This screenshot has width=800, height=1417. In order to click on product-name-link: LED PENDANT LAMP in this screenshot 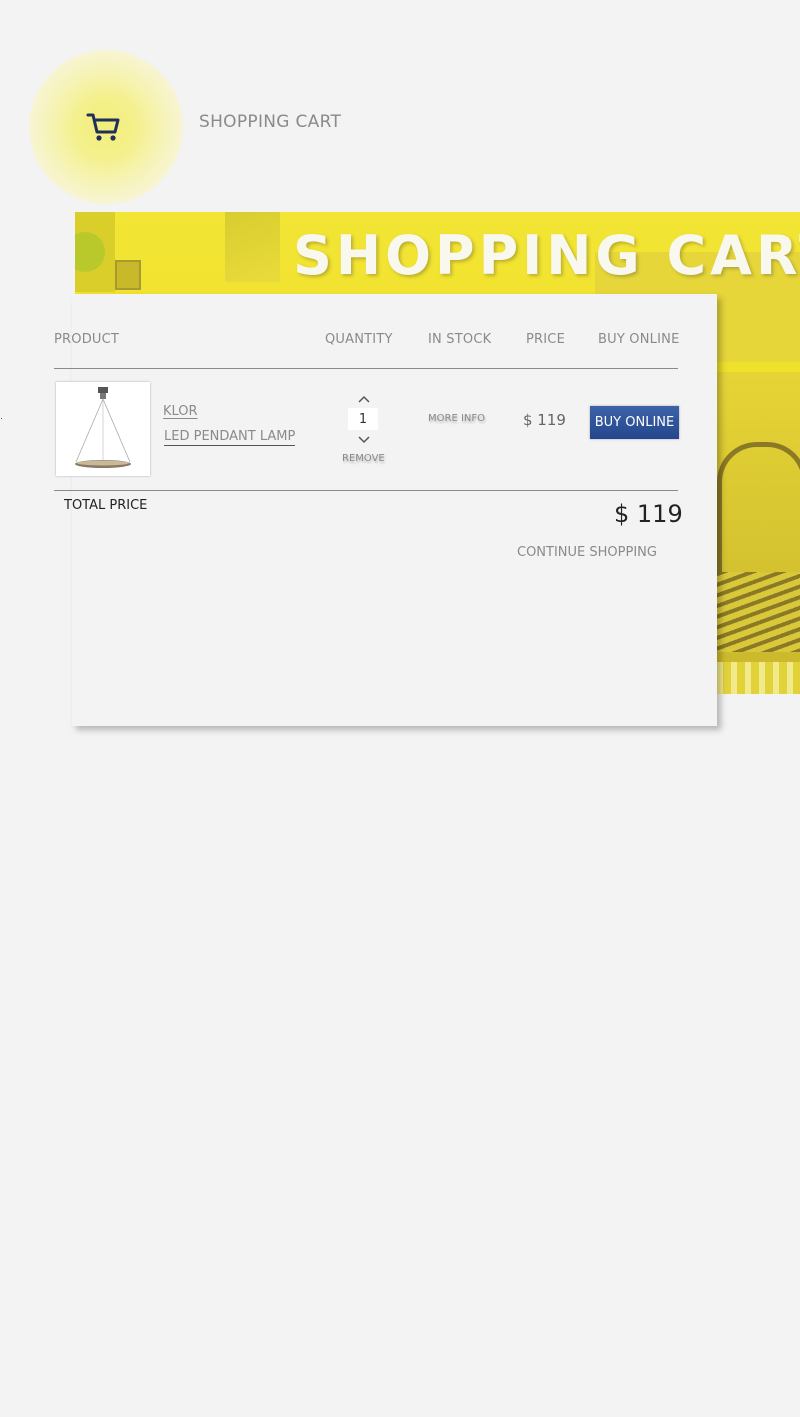, I will do `click(230, 437)`.